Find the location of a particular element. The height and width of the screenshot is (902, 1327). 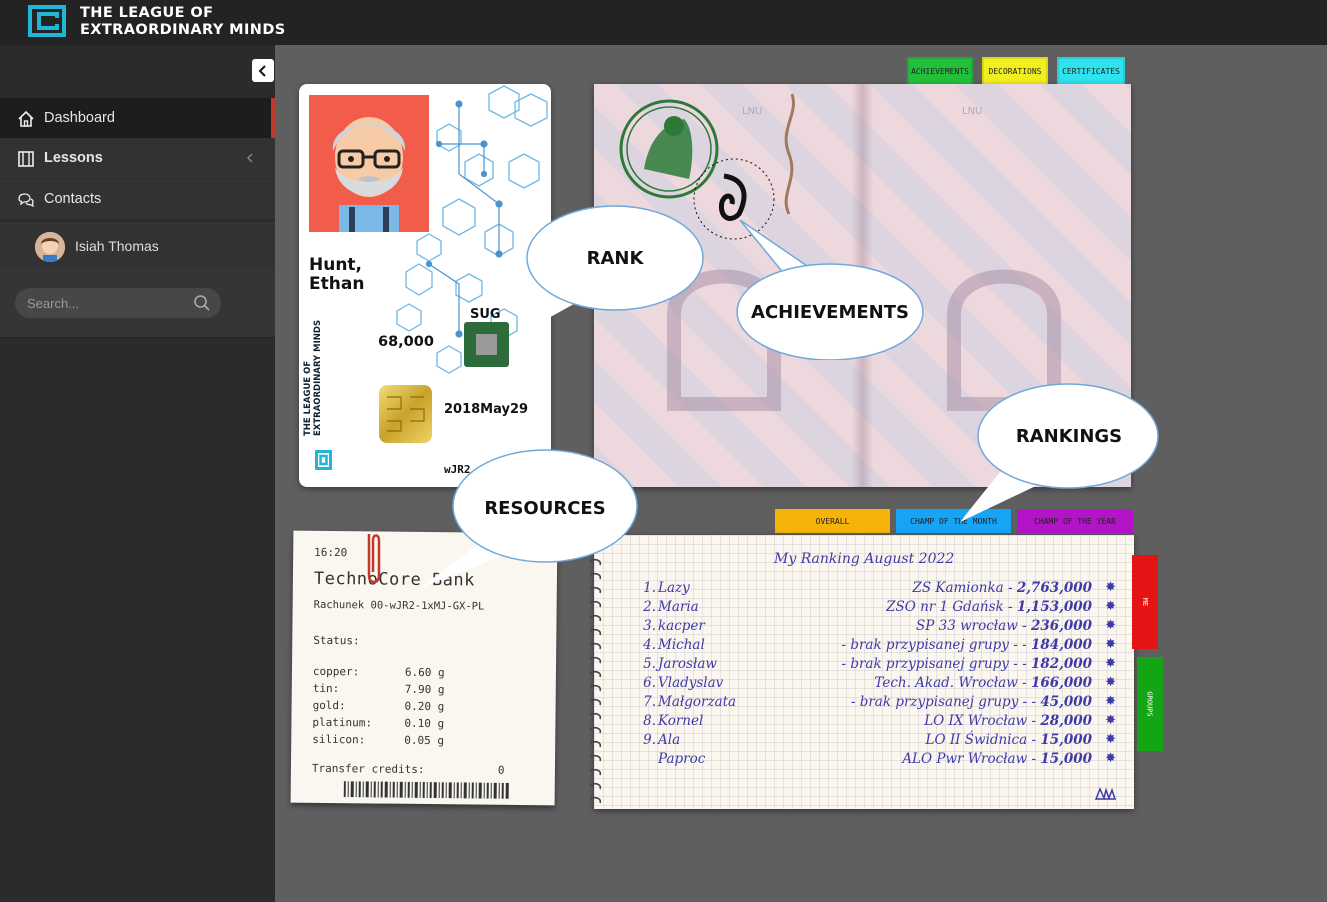

ranking-group: ALO Pwr Wrocław is located at coordinates (965, 759).